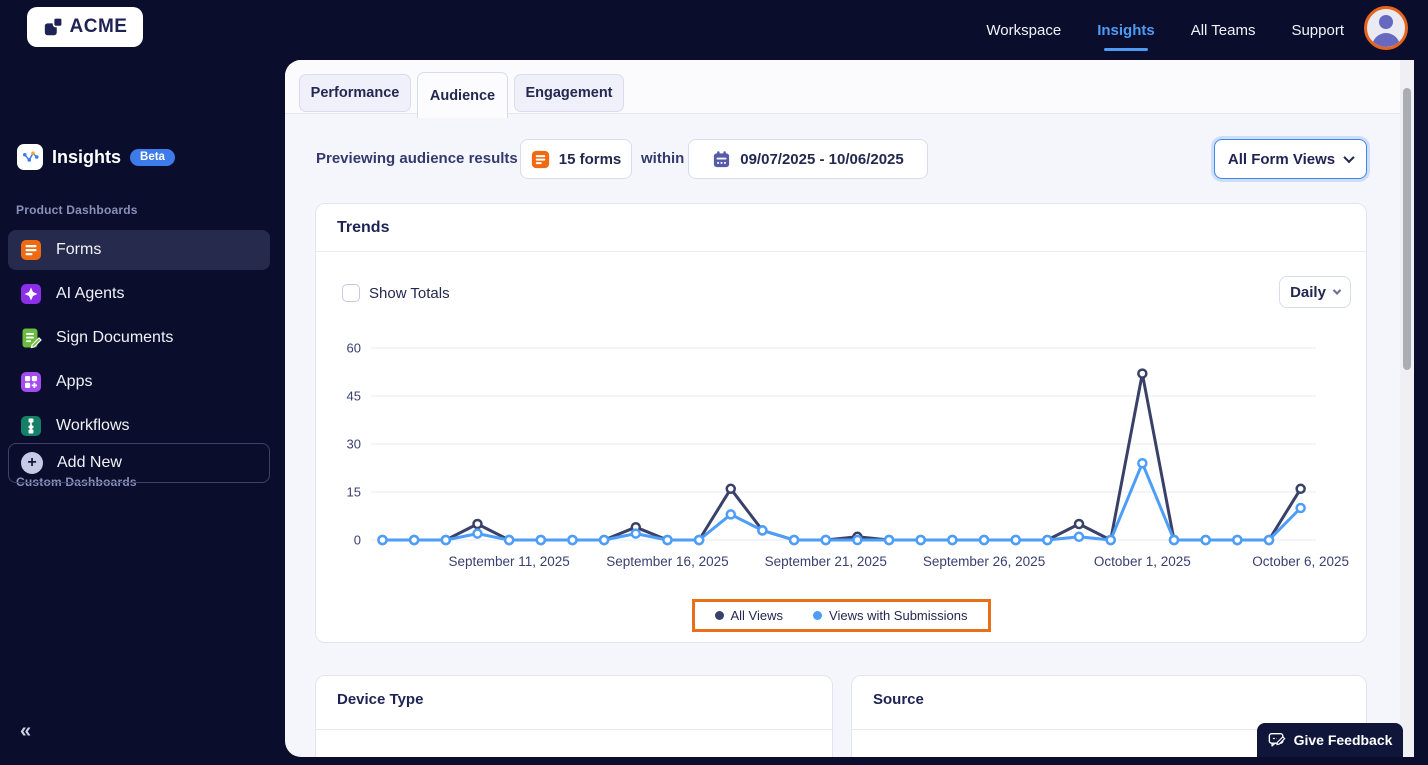 The height and width of the screenshot is (765, 1428). What do you see at coordinates (898, 699) in the screenshot?
I see `source-title: Source` at bounding box center [898, 699].